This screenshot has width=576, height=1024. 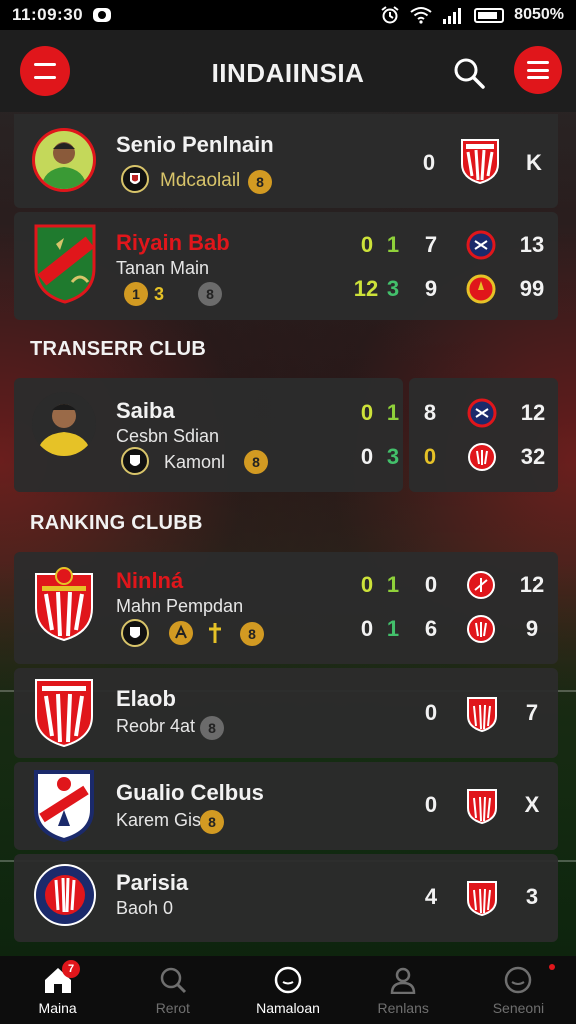 I want to click on transfer-card: Saiba Cesbn Sdian Kamonl 8 0 1 0 3, so click(x=208, y=435).